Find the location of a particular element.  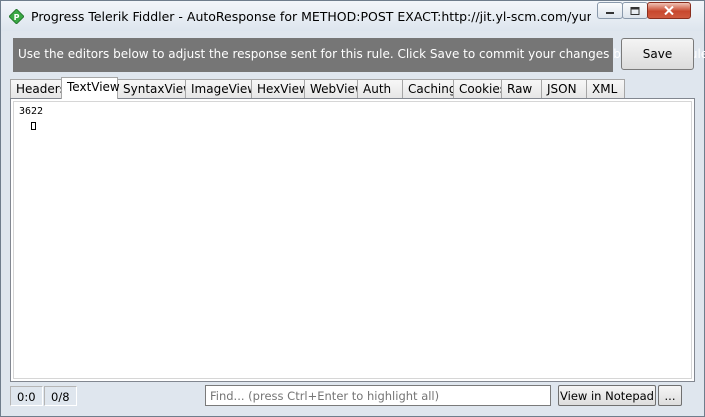

tab-webview: WebView is located at coordinates (334, 88).